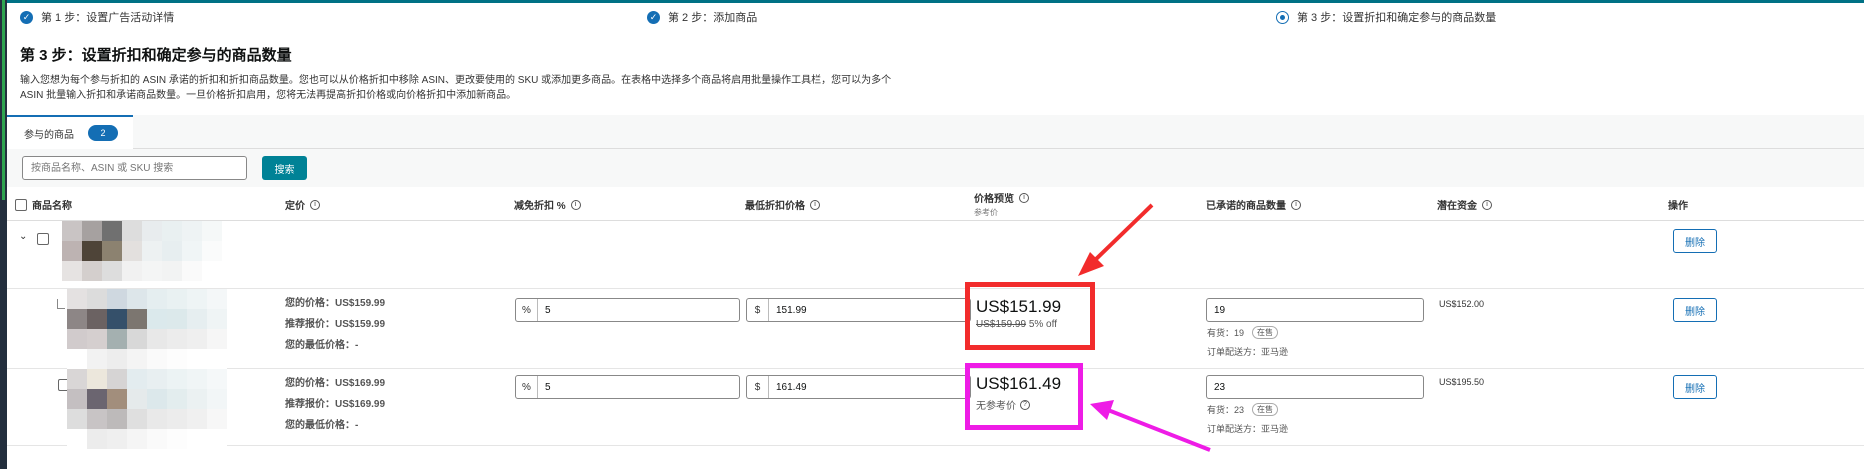 Image resolution: width=1864 pixels, height=469 pixels. Describe the element at coordinates (295, 206) in the screenshot. I see `col-list-price-label: 定价` at that location.